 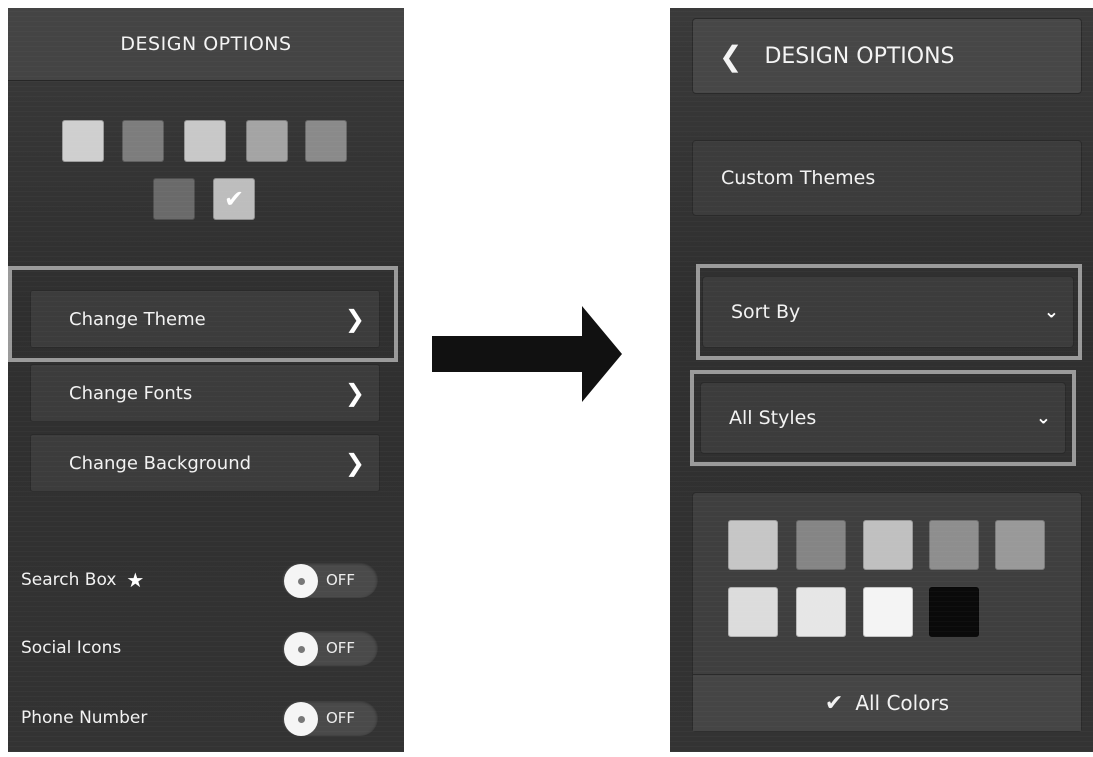 What do you see at coordinates (766, 312) in the screenshot?
I see `sort-by-label: Sort By` at bounding box center [766, 312].